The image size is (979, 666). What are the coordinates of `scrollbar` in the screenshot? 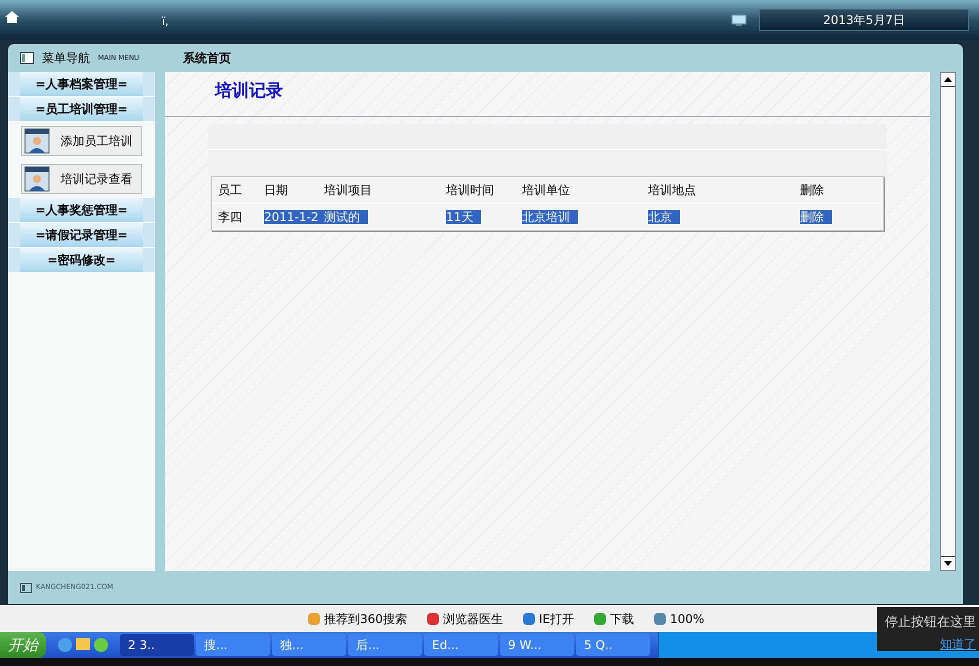 It's located at (948, 321).